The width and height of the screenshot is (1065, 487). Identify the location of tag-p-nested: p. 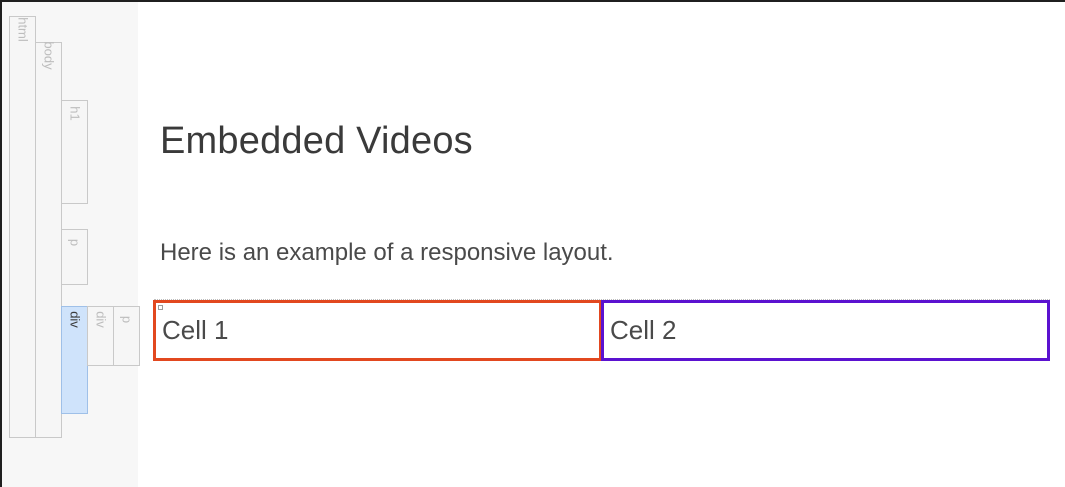
(126, 336).